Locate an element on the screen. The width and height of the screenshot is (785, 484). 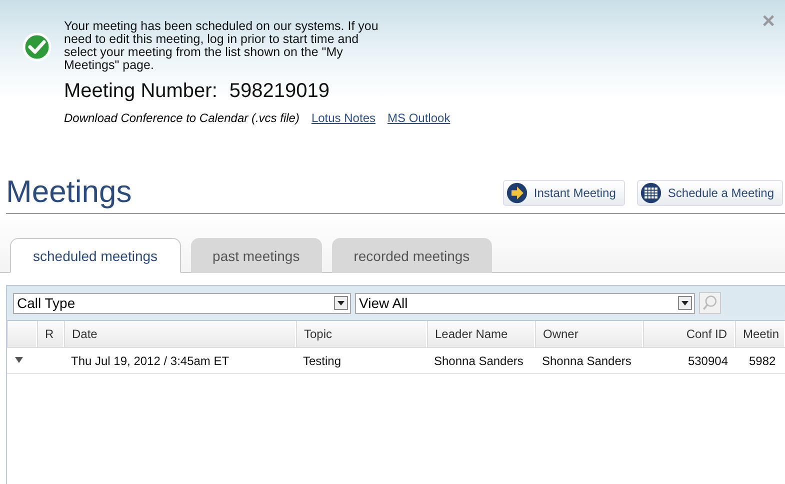
table-cell: 5982 is located at coordinates (762, 361).